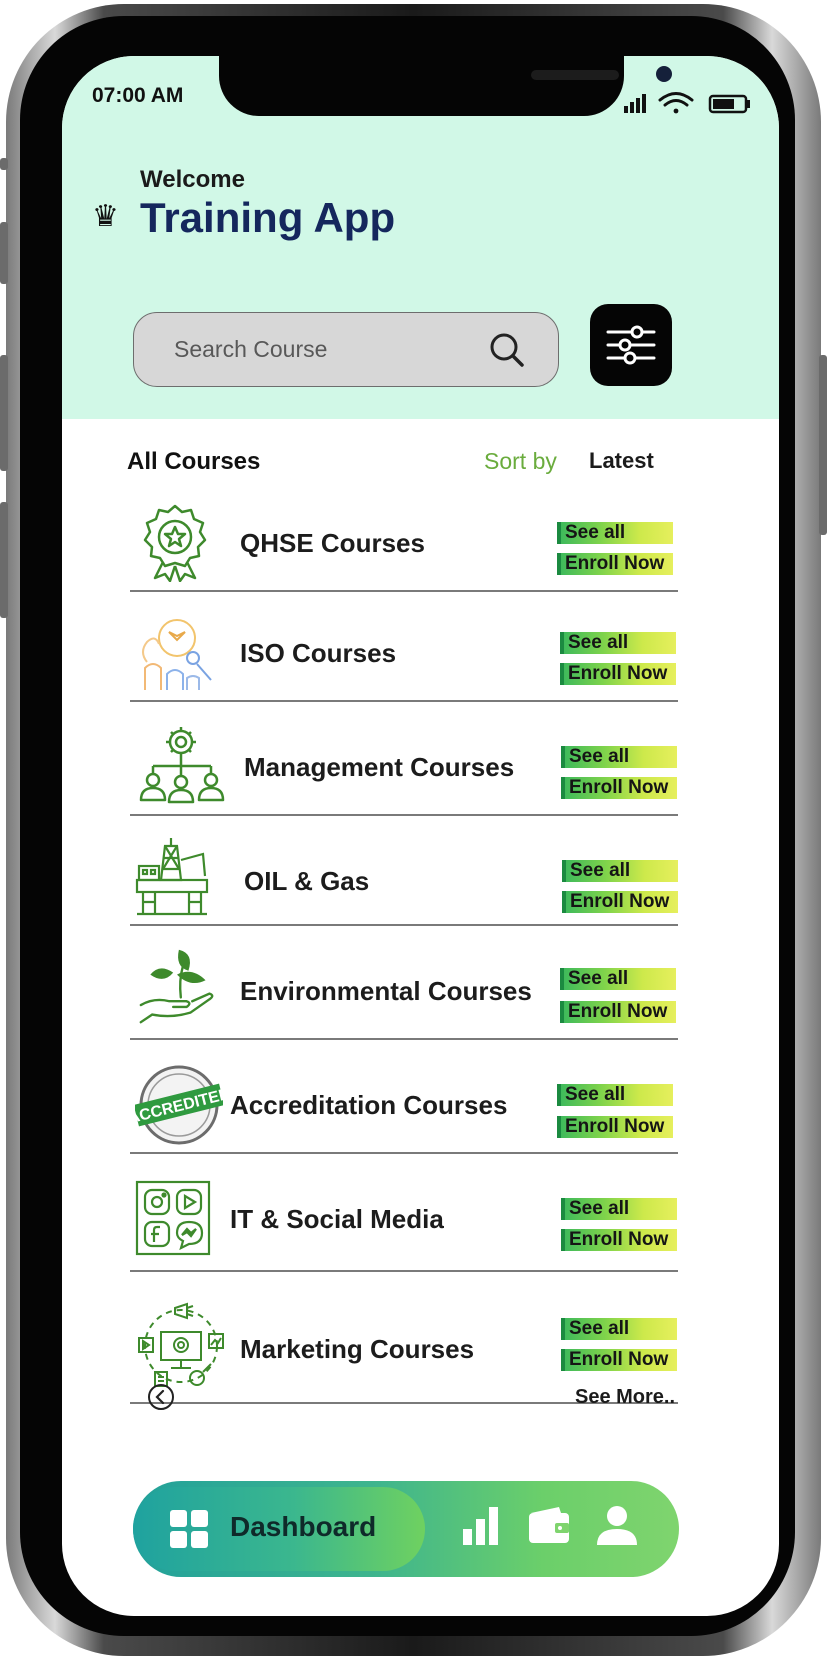 This screenshot has width=827, height=1660. What do you see at coordinates (404, 881) in the screenshot?
I see `course-row-oil-gas: OIL & Gas See all Enroll Now` at bounding box center [404, 881].